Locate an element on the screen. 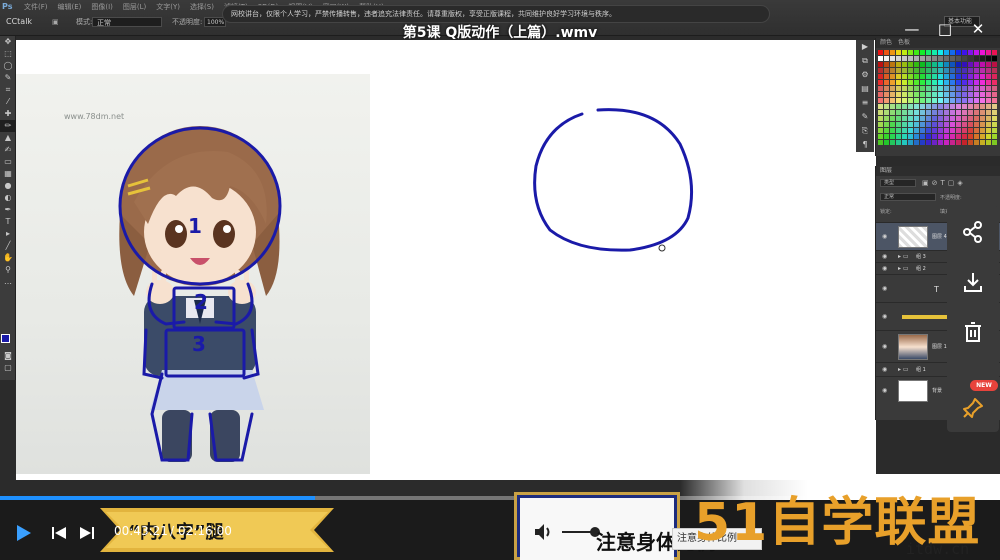 This screenshot has height=560, width=1000. previous-button is located at coordinates (59, 533).